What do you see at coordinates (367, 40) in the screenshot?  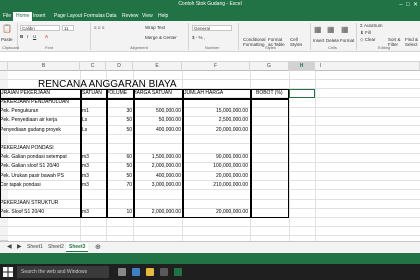 I see `clear-button: ◇ Clear` at bounding box center [367, 40].